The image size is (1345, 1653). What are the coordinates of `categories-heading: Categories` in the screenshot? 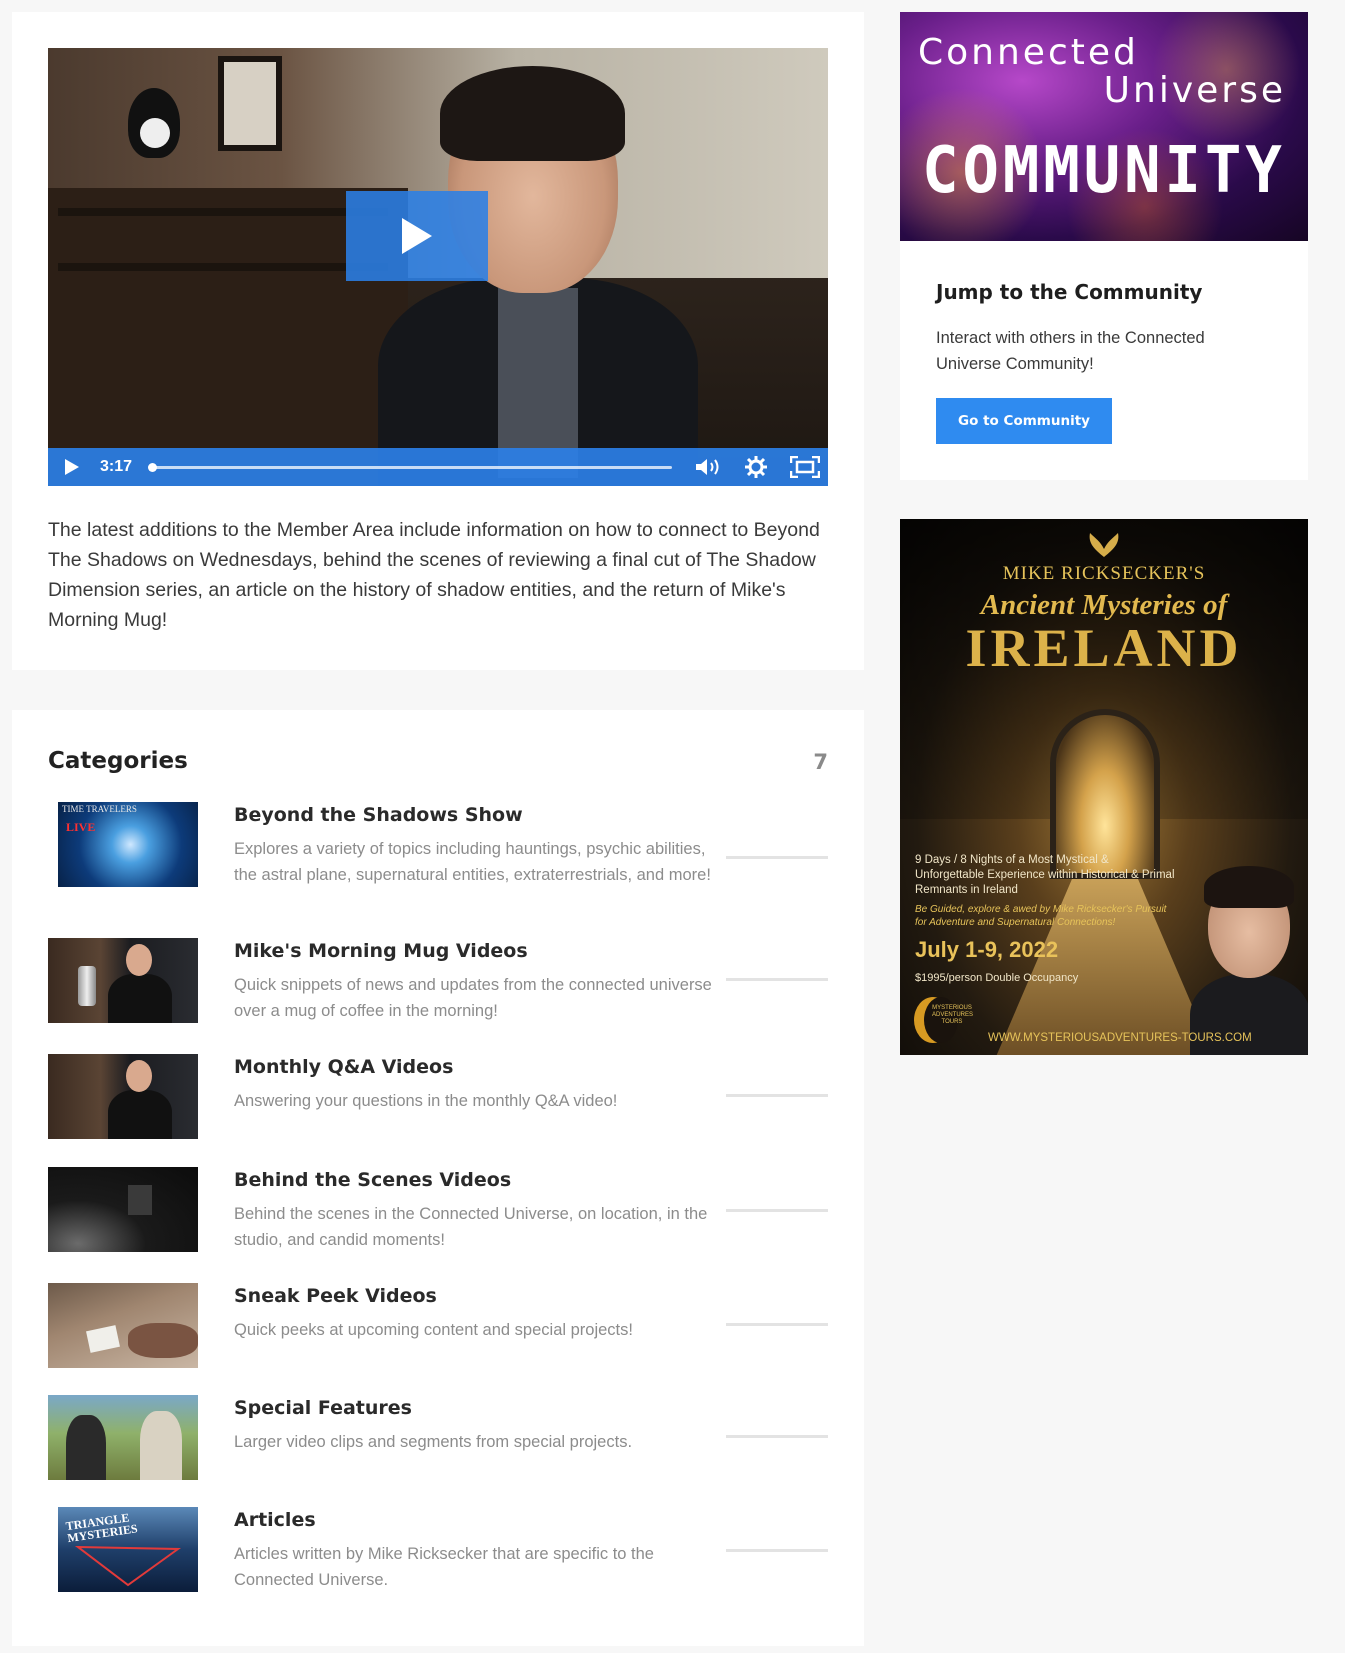 It's located at (118, 761).